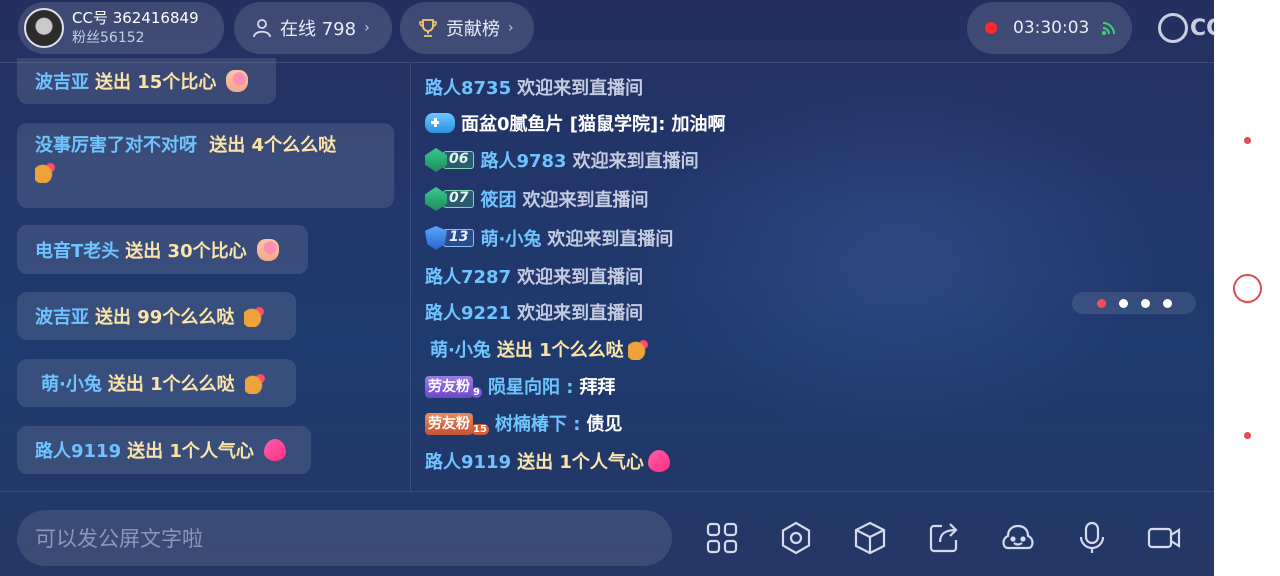 The height and width of the screenshot is (576, 1280). Describe the element at coordinates (991, 28) in the screenshot. I see `recording-dot-icon` at that location.